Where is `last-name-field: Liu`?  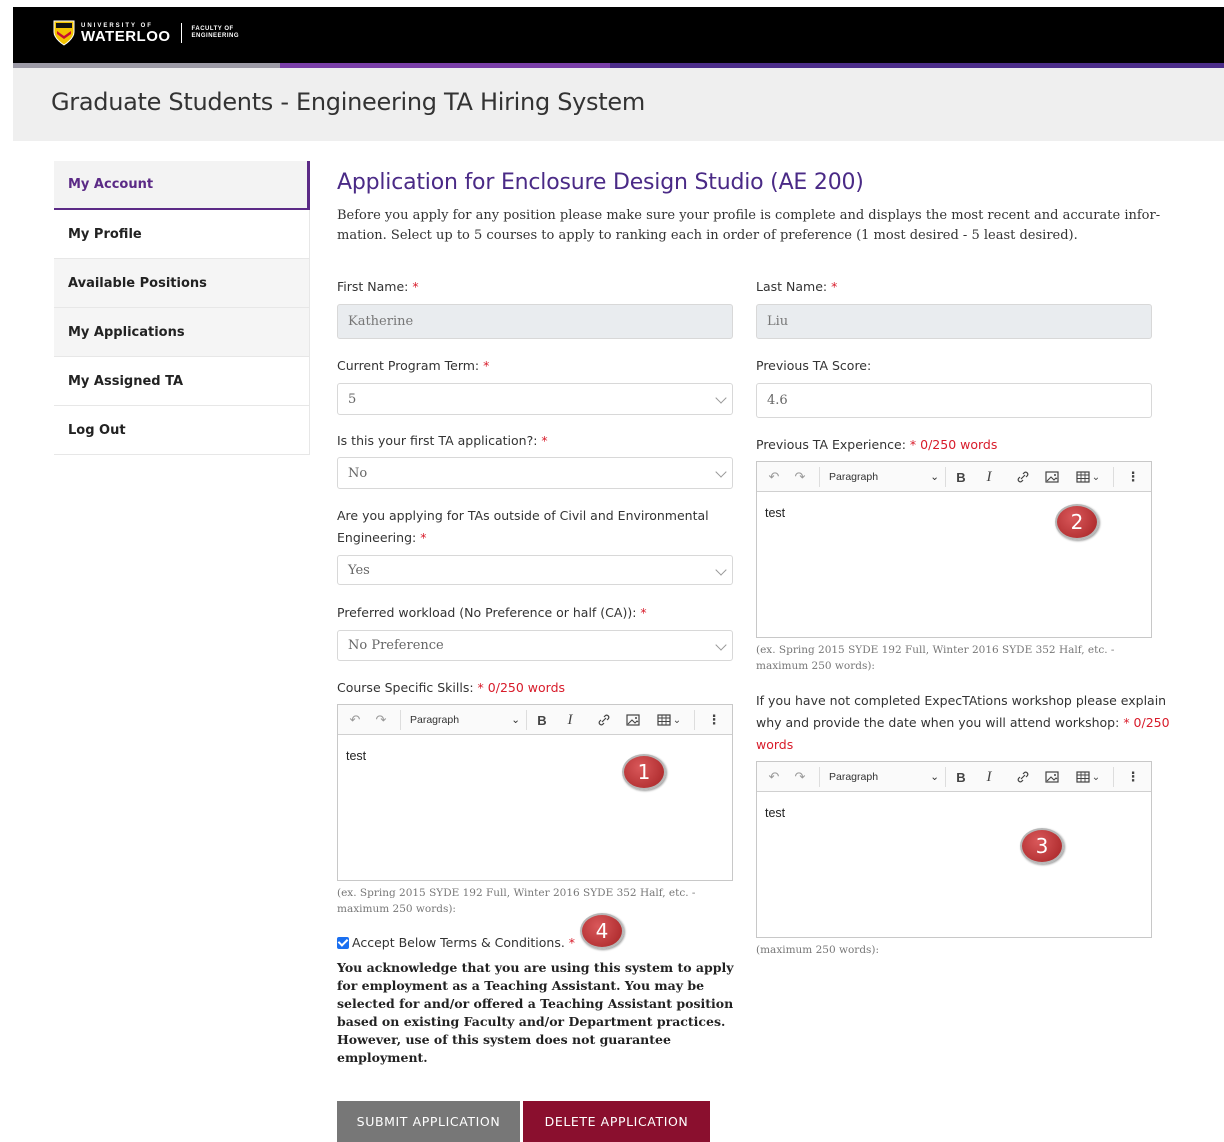 last-name-field: Liu is located at coordinates (954, 321).